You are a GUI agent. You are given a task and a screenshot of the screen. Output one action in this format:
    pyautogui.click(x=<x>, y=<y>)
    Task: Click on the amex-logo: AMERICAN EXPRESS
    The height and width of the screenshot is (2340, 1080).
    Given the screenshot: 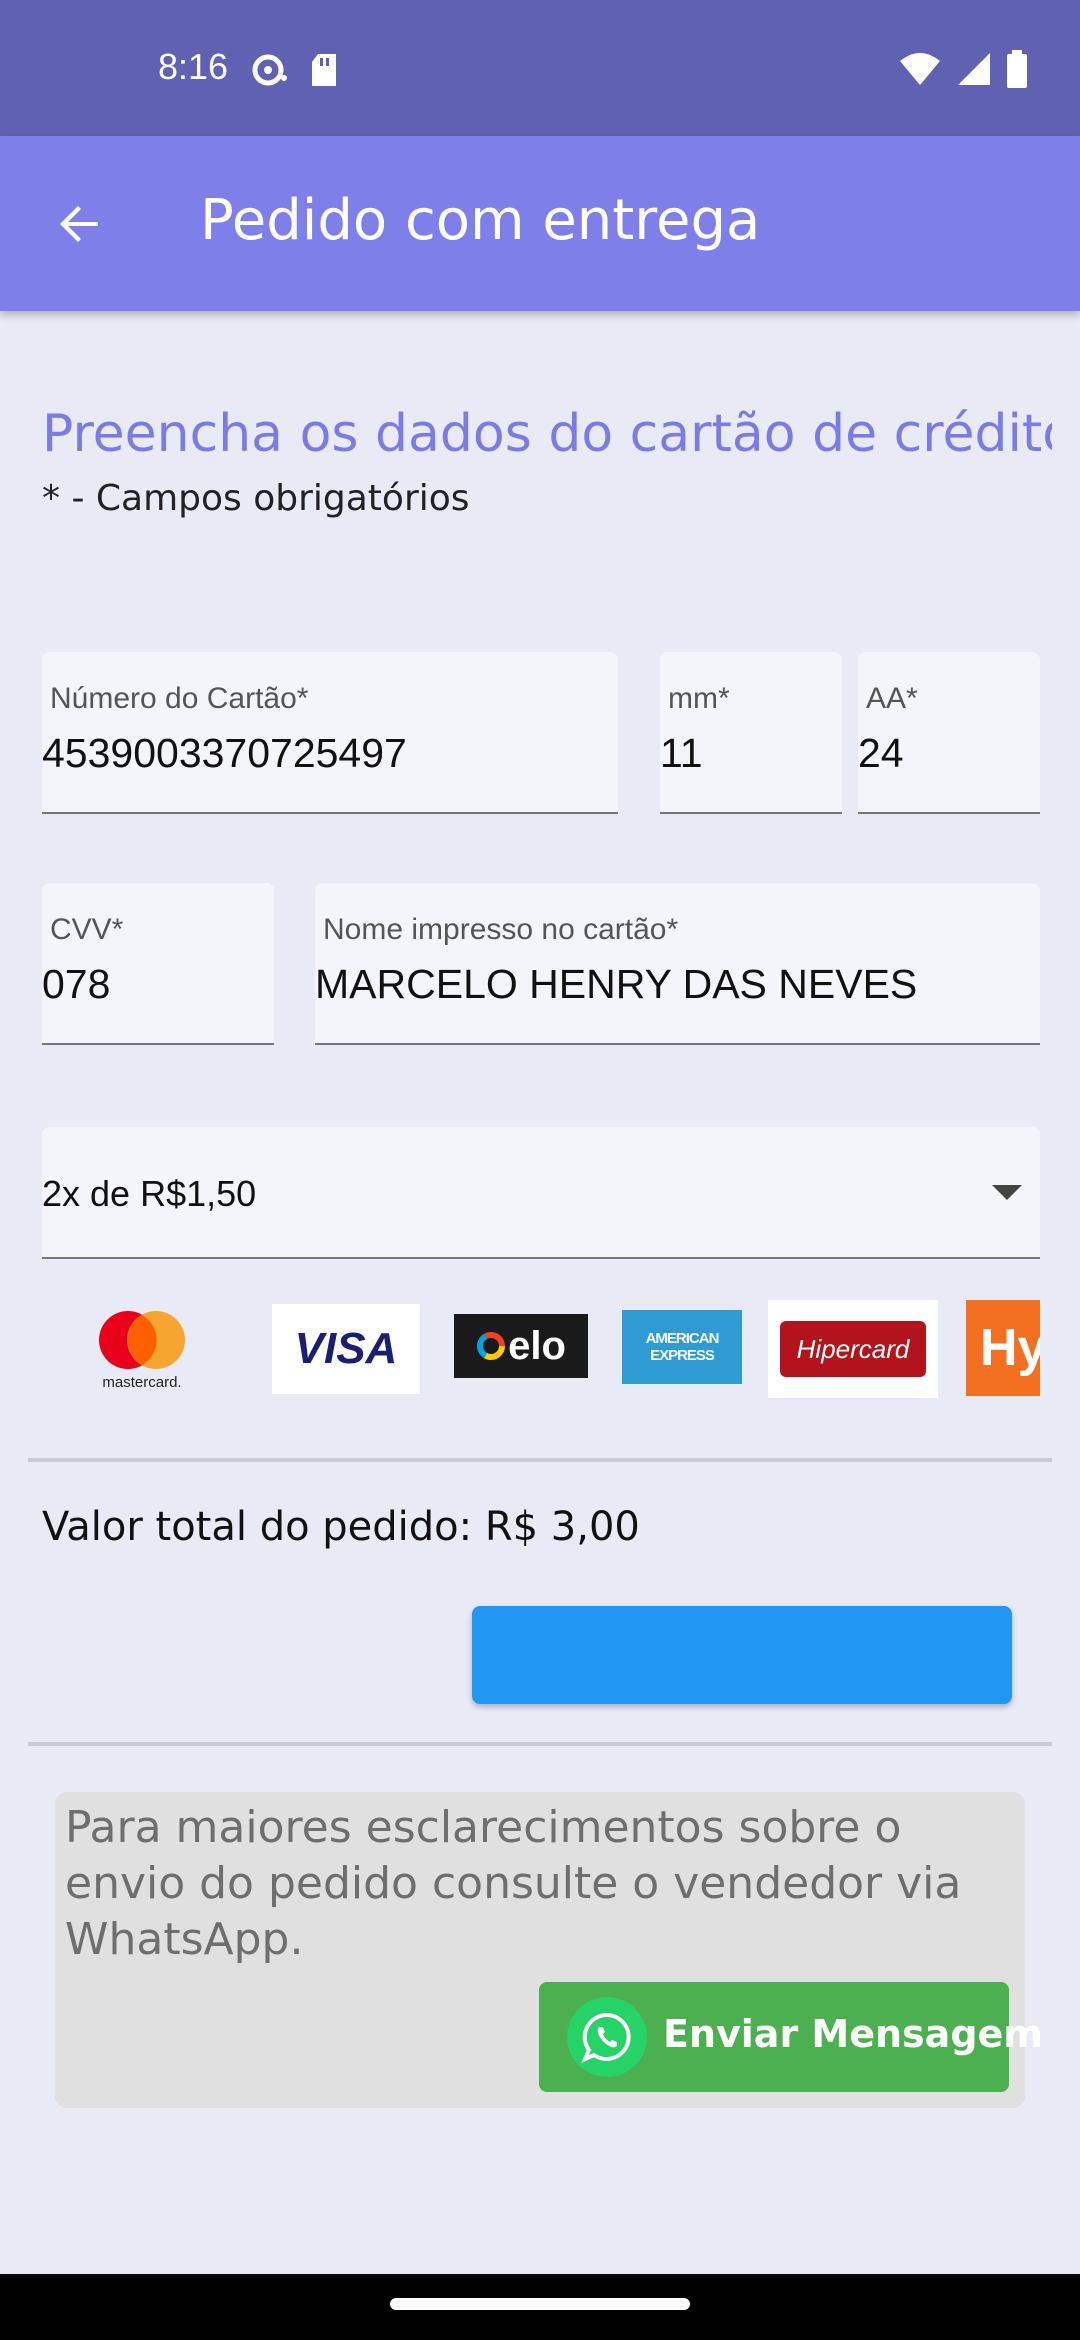 What is the action you would take?
    pyautogui.click(x=682, y=1347)
    